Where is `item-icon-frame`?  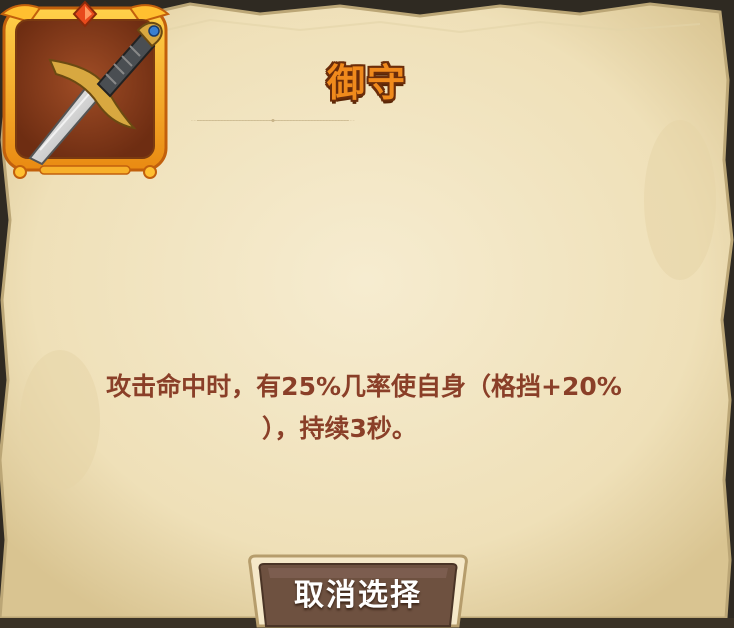
item-icon-frame is located at coordinates (85, 89).